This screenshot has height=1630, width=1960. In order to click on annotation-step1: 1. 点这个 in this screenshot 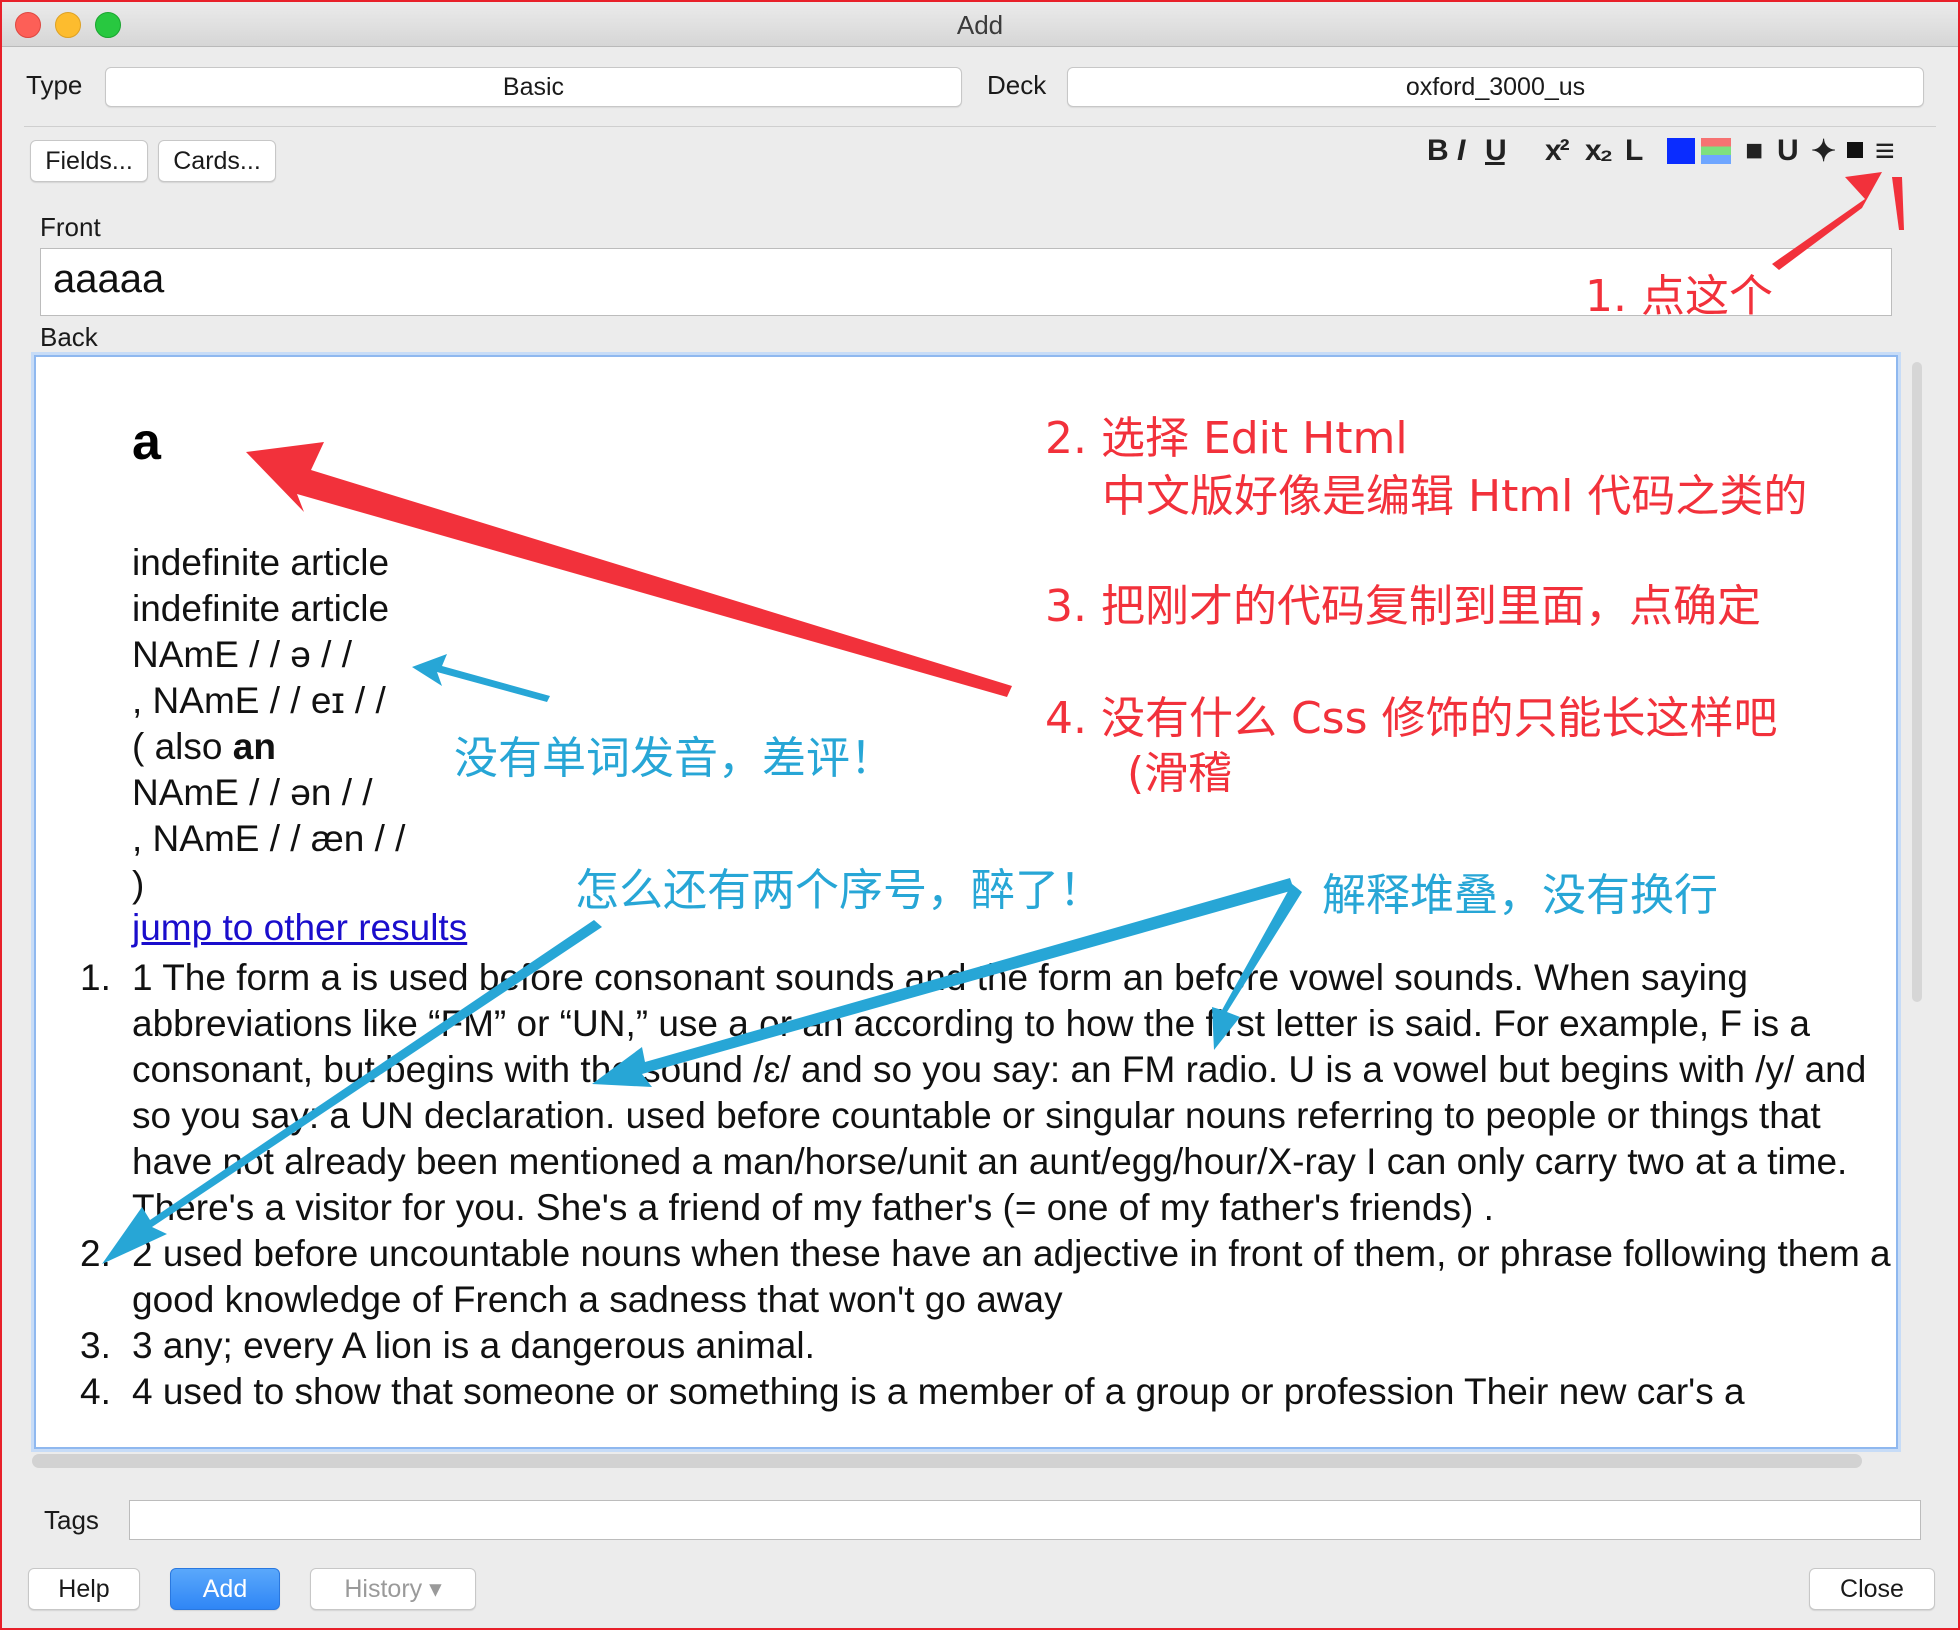, I will do `click(1679, 296)`.